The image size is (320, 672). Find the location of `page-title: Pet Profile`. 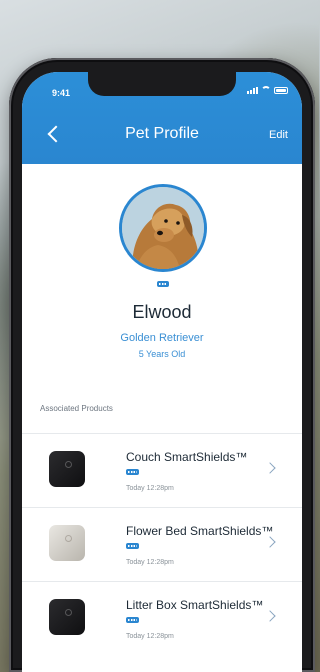

page-title: Pet Profile is located at coordinates (162, 133).